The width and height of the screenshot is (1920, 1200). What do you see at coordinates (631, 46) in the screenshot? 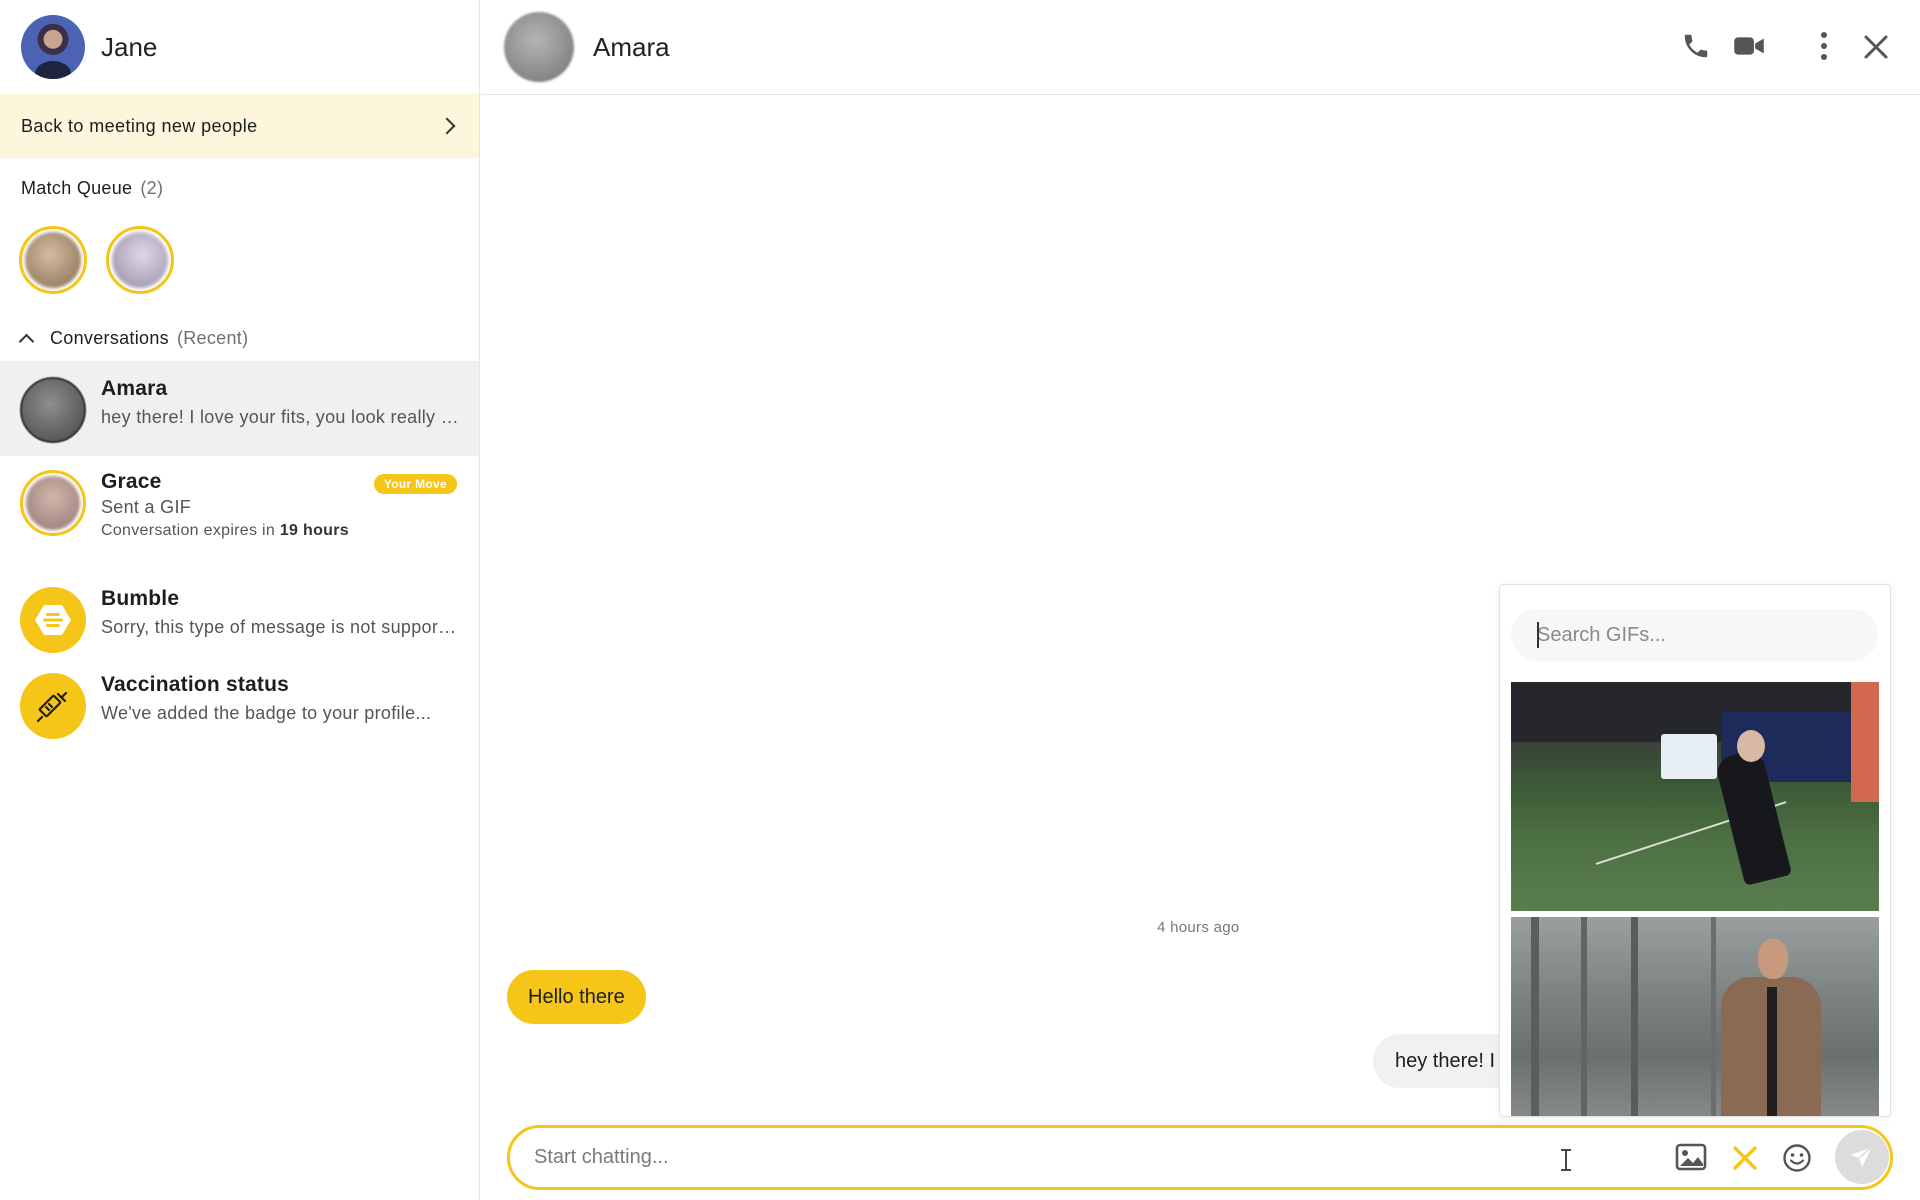
I see `chat-partner-name: Amara` at bounding box center [631, 46].